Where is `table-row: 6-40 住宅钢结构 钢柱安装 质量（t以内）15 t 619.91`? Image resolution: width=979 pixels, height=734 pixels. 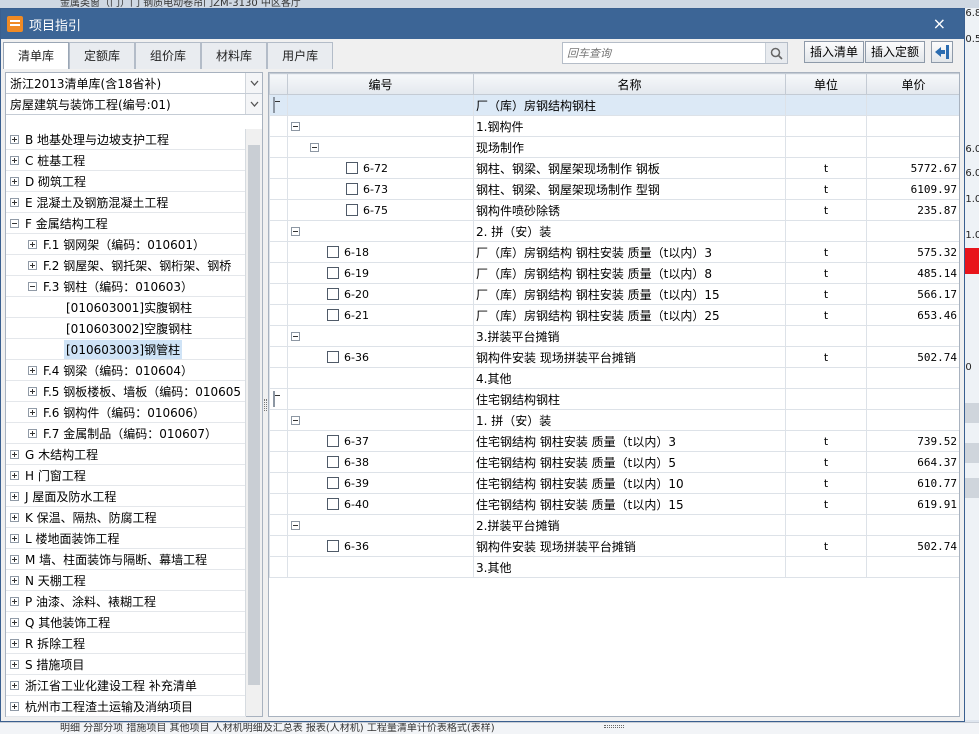 table-row: 6-40 住宅钢结构 钢柱安装 质量（t以内）15 t 619.91 is located at coordinates (614, 504).